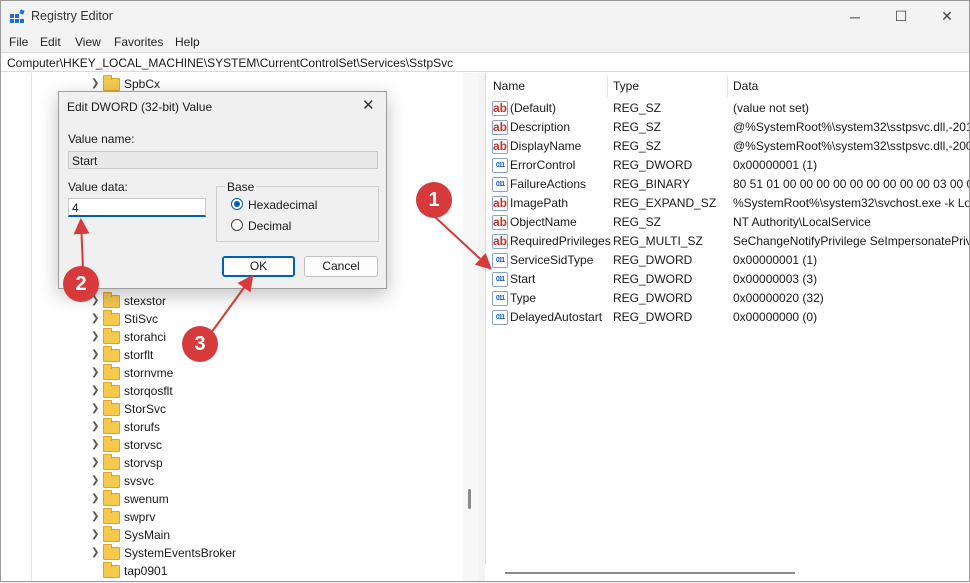 The height and width of the screenshot is (583, 970). Describe the element at coordinates (771, 108) in the screenshot. I see `value-data: (value not set)` at that location.